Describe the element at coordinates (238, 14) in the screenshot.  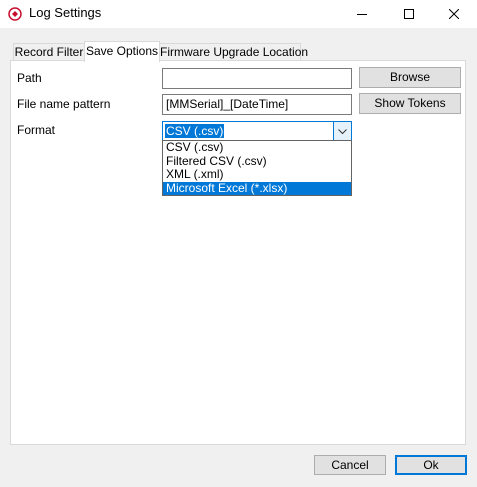
I see `title-bar: Log Settings` at that location.